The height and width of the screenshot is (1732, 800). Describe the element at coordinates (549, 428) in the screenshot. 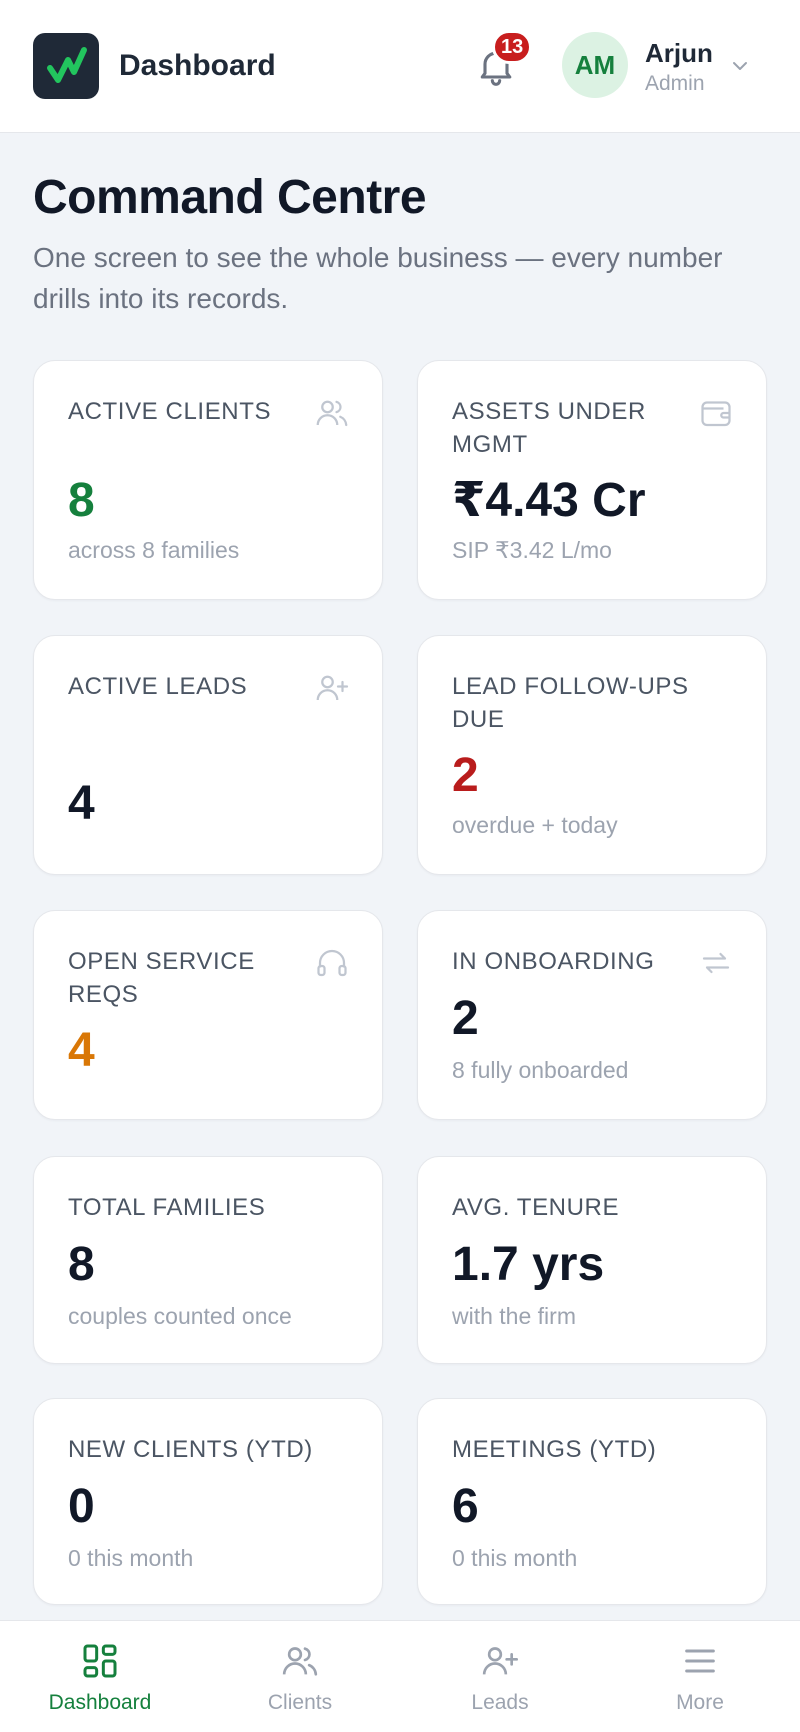

I see `card-label: ASSETS UNDER MGMT` at that location.